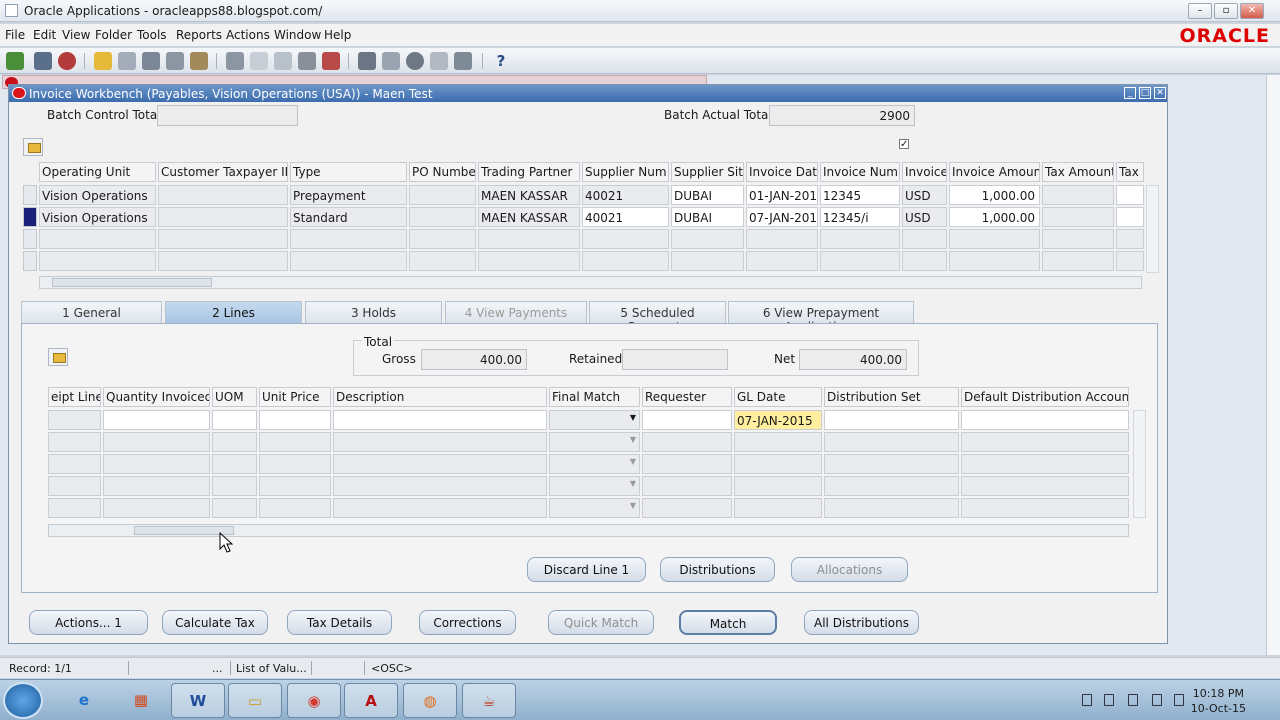 The image size is (1280, 720). What do you see at coordinates (43, 61) in the screenshot?
I see `find-icon` at bounding box center [43, 61].